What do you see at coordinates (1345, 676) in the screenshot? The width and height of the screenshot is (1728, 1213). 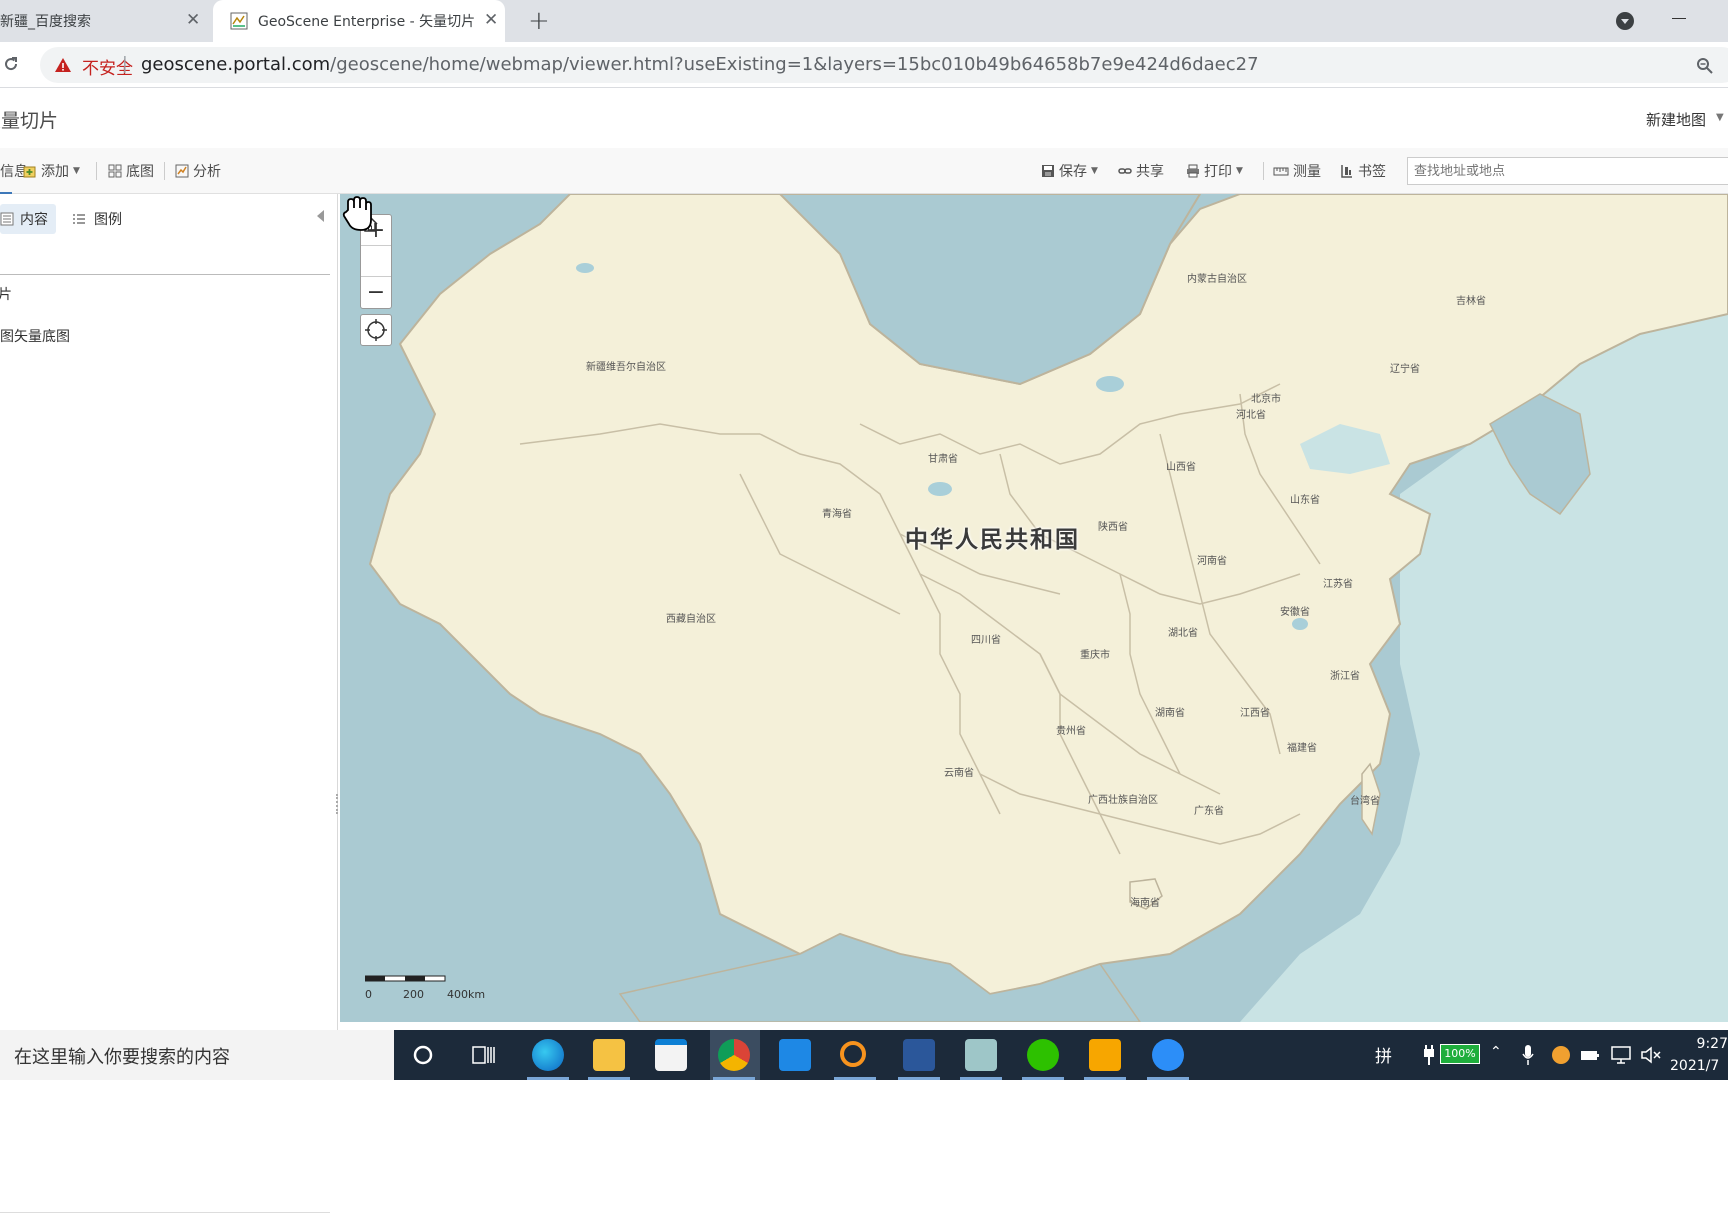 I see `map-label: 浙江省` at bounding box center [1345, 676].